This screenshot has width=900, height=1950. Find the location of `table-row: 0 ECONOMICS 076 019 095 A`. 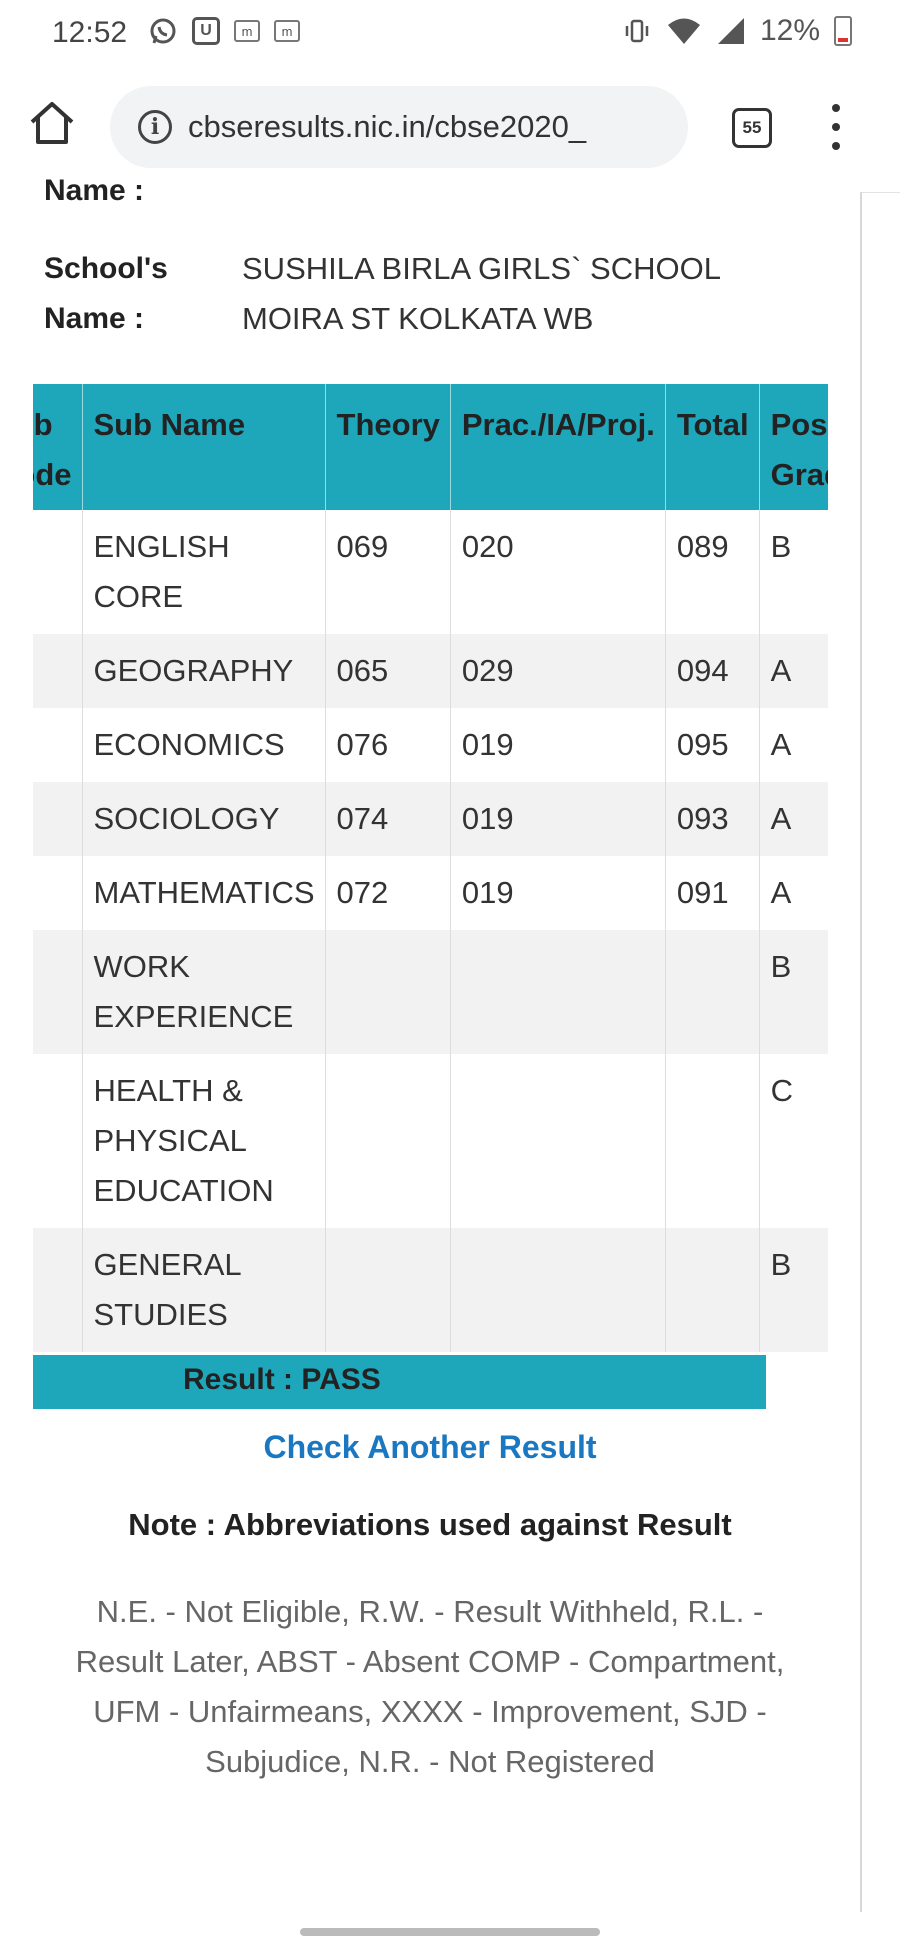

table-row: 0 ECONOMICS 076 019 095 A is located at coordinates (430, 745).